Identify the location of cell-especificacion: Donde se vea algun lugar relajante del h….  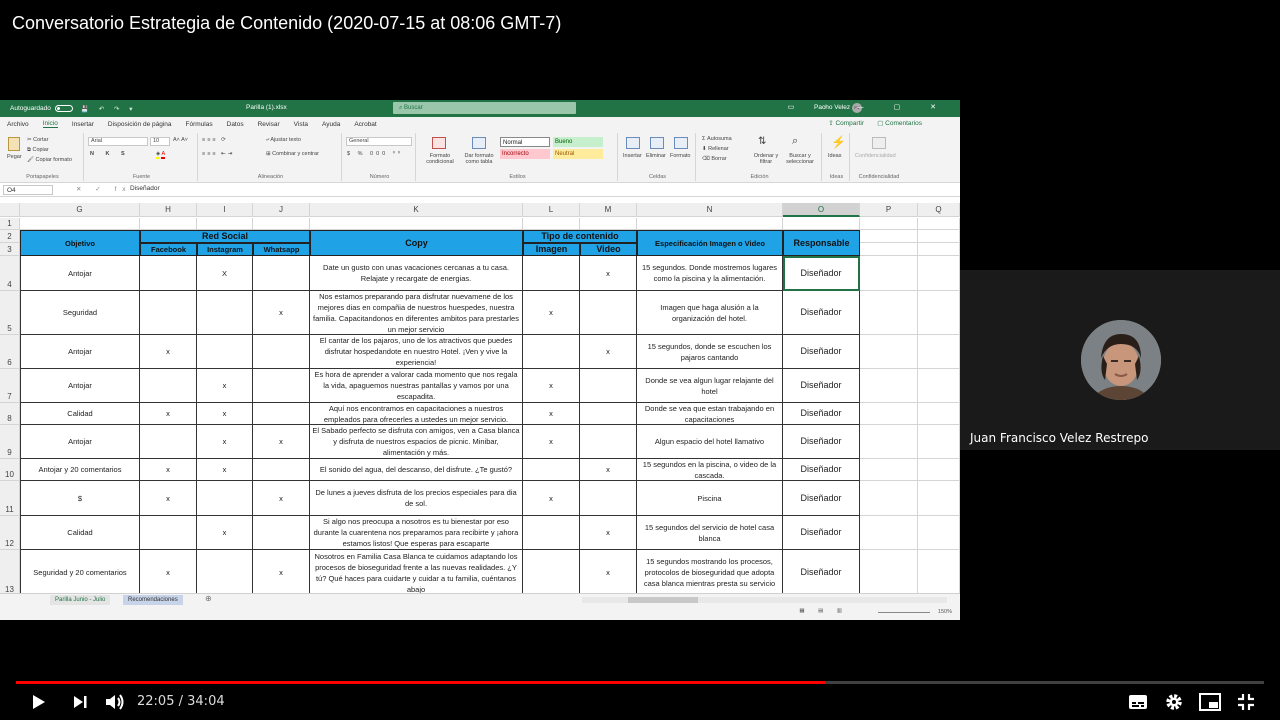
(710, 386).